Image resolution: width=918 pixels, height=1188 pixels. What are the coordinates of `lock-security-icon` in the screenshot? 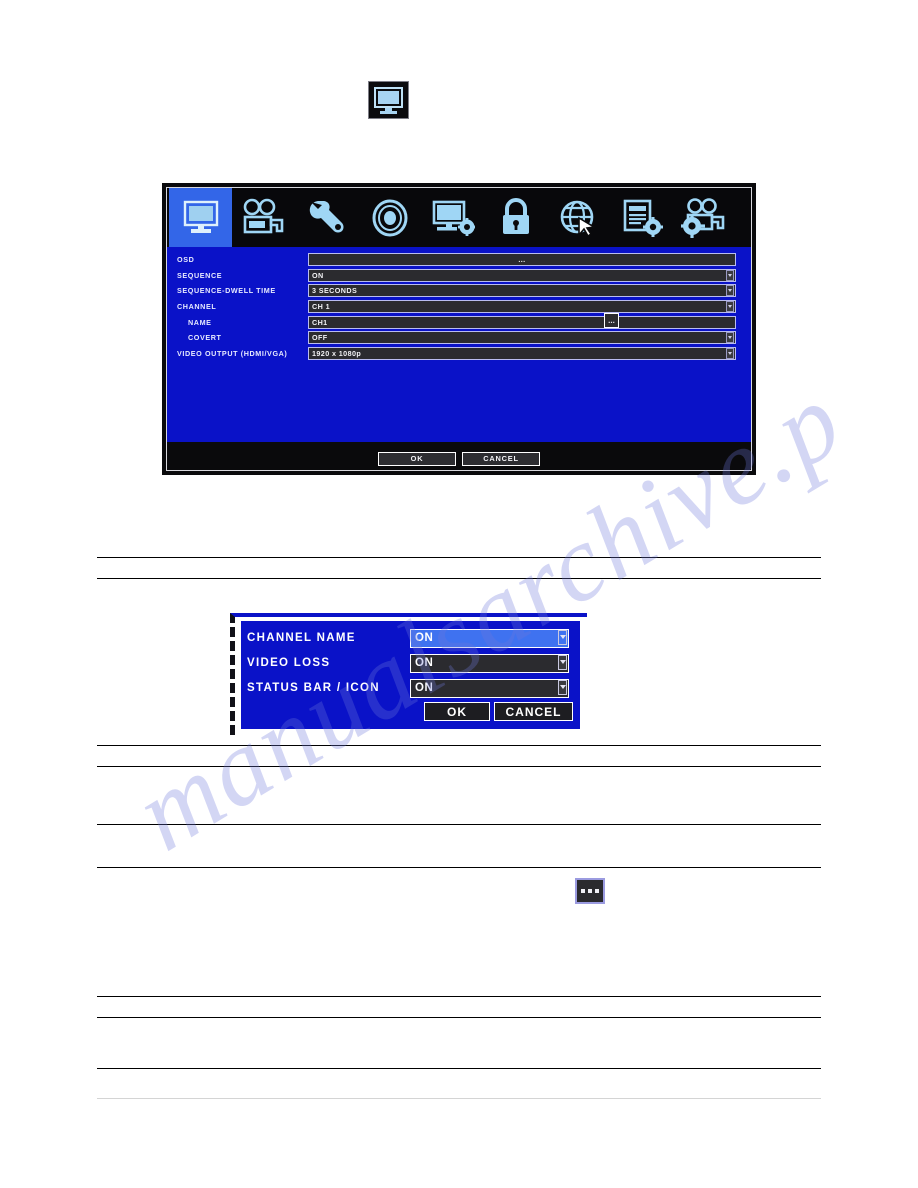 It's located at (516, 217).